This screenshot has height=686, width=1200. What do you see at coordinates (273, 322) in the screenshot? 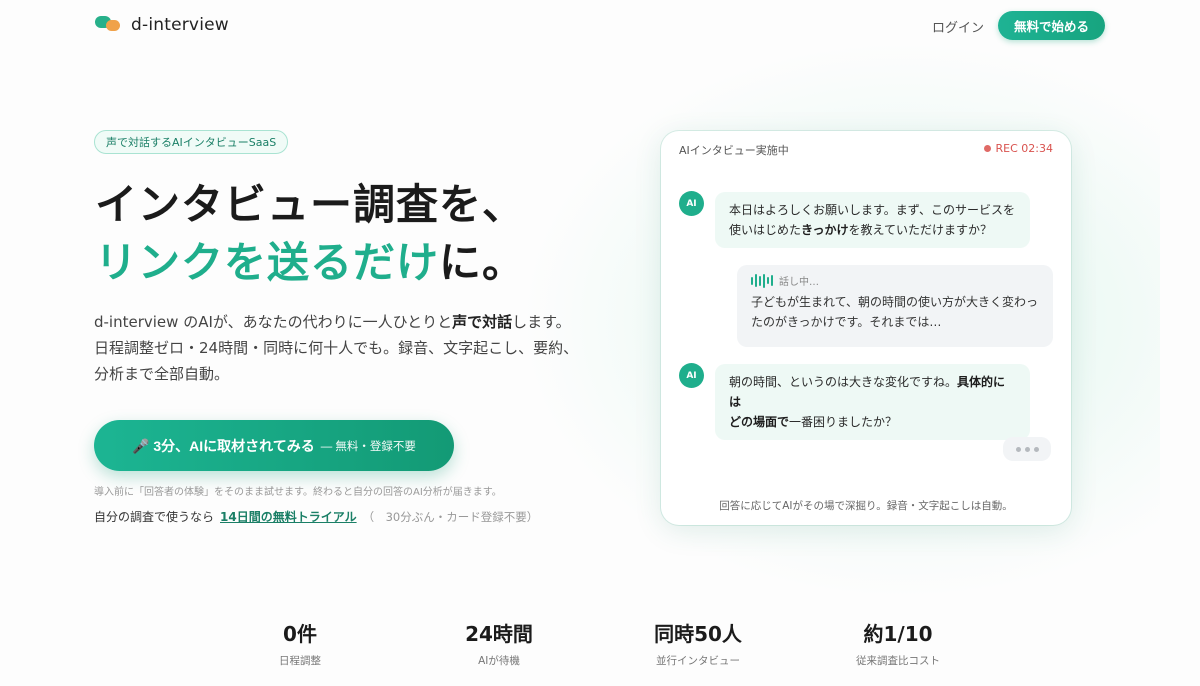
I see `desc-text-1: d-interview のAIが、あなたの代わりに一人ひとりと` at bounding box center [273, 322].